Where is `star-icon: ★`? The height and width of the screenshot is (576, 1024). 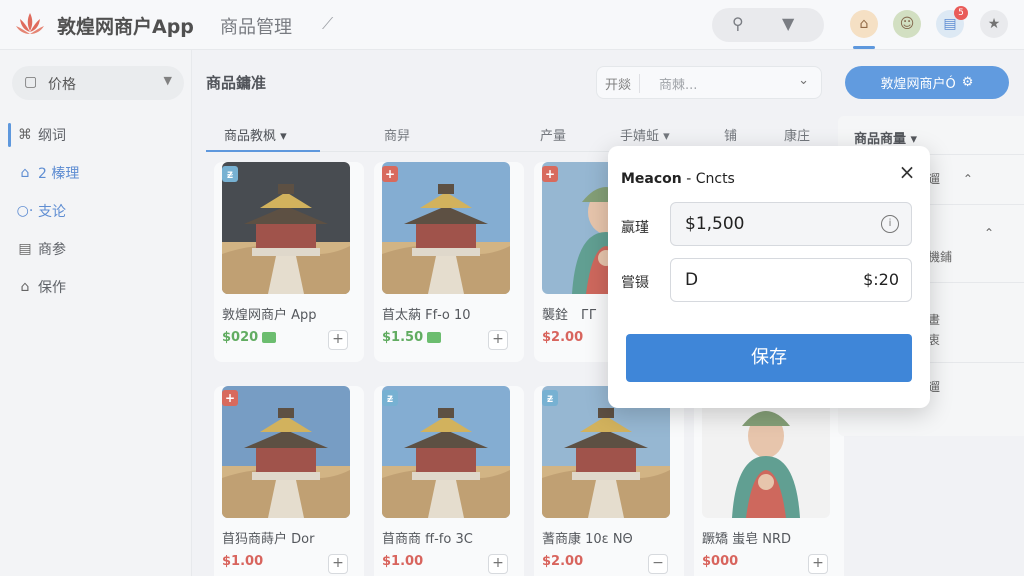 star-icon: ★ is located at coordinates (994, 24).